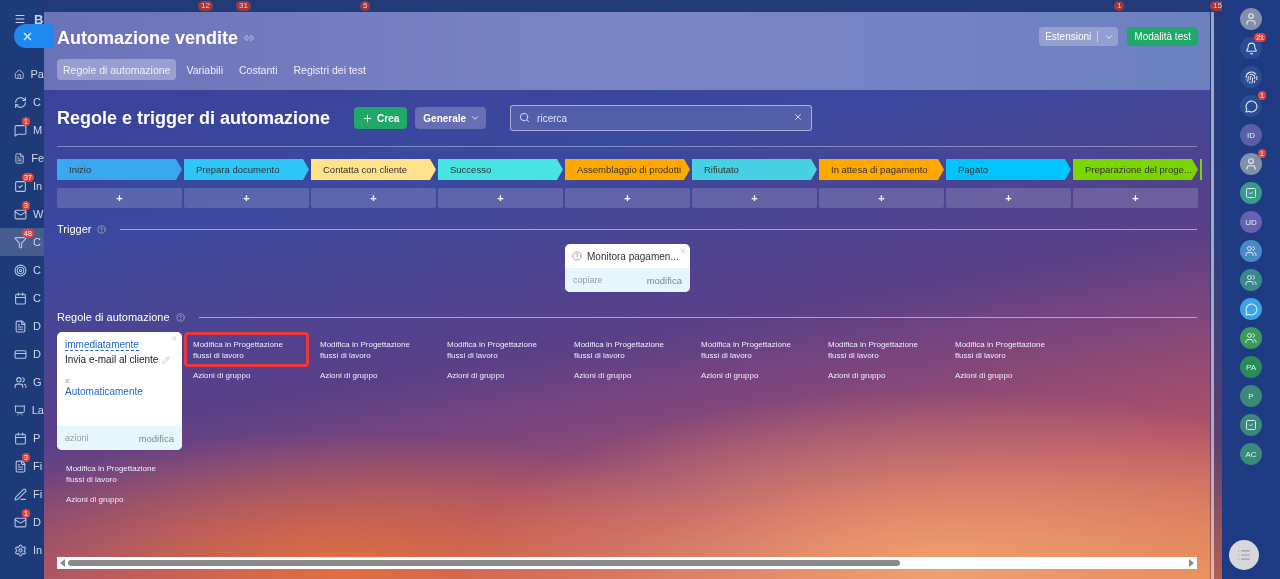 The height and width of the screenshot is (579, 1280). What do you see at coordinates (102, 345) in the screenshot?
I see `delay-link: immediatamente` at bounding box center [102, 345].